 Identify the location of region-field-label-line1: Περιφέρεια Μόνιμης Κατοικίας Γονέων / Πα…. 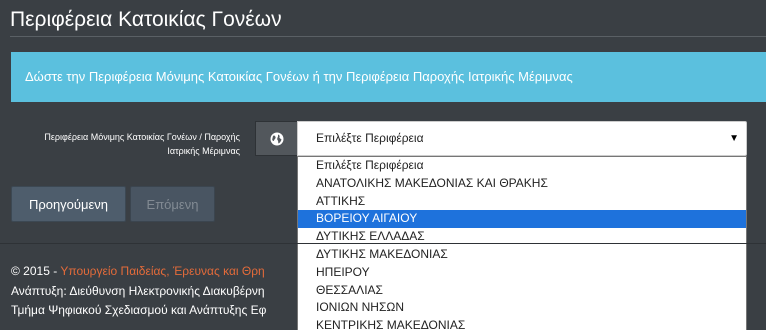
(142, 137).